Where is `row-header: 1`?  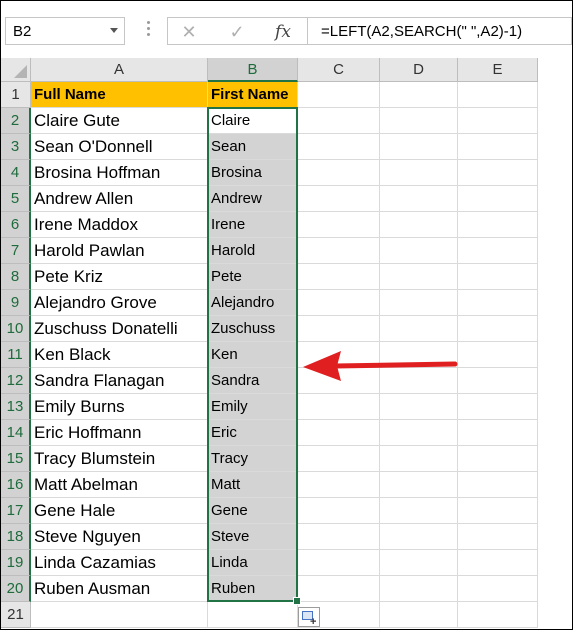 row-header: 1 is located at coordinates (16, 95).